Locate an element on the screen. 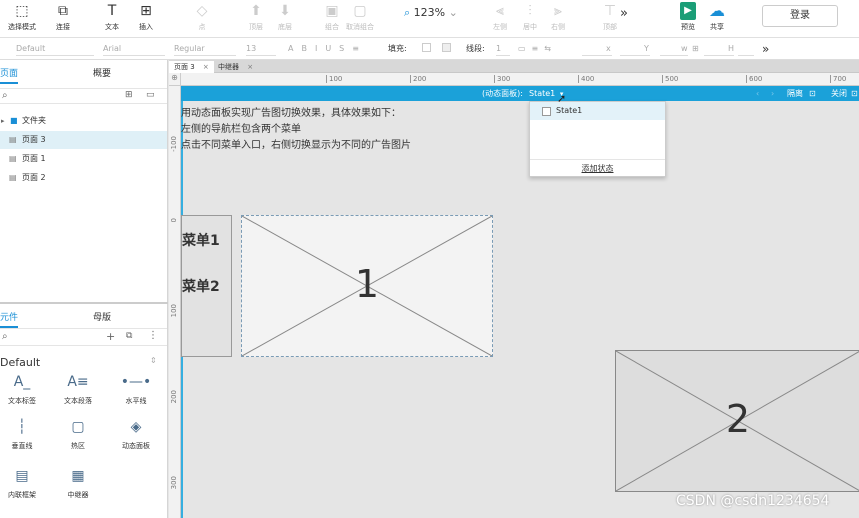  tab-page-3: 页面 3 × is located at coordinates (191, 67).